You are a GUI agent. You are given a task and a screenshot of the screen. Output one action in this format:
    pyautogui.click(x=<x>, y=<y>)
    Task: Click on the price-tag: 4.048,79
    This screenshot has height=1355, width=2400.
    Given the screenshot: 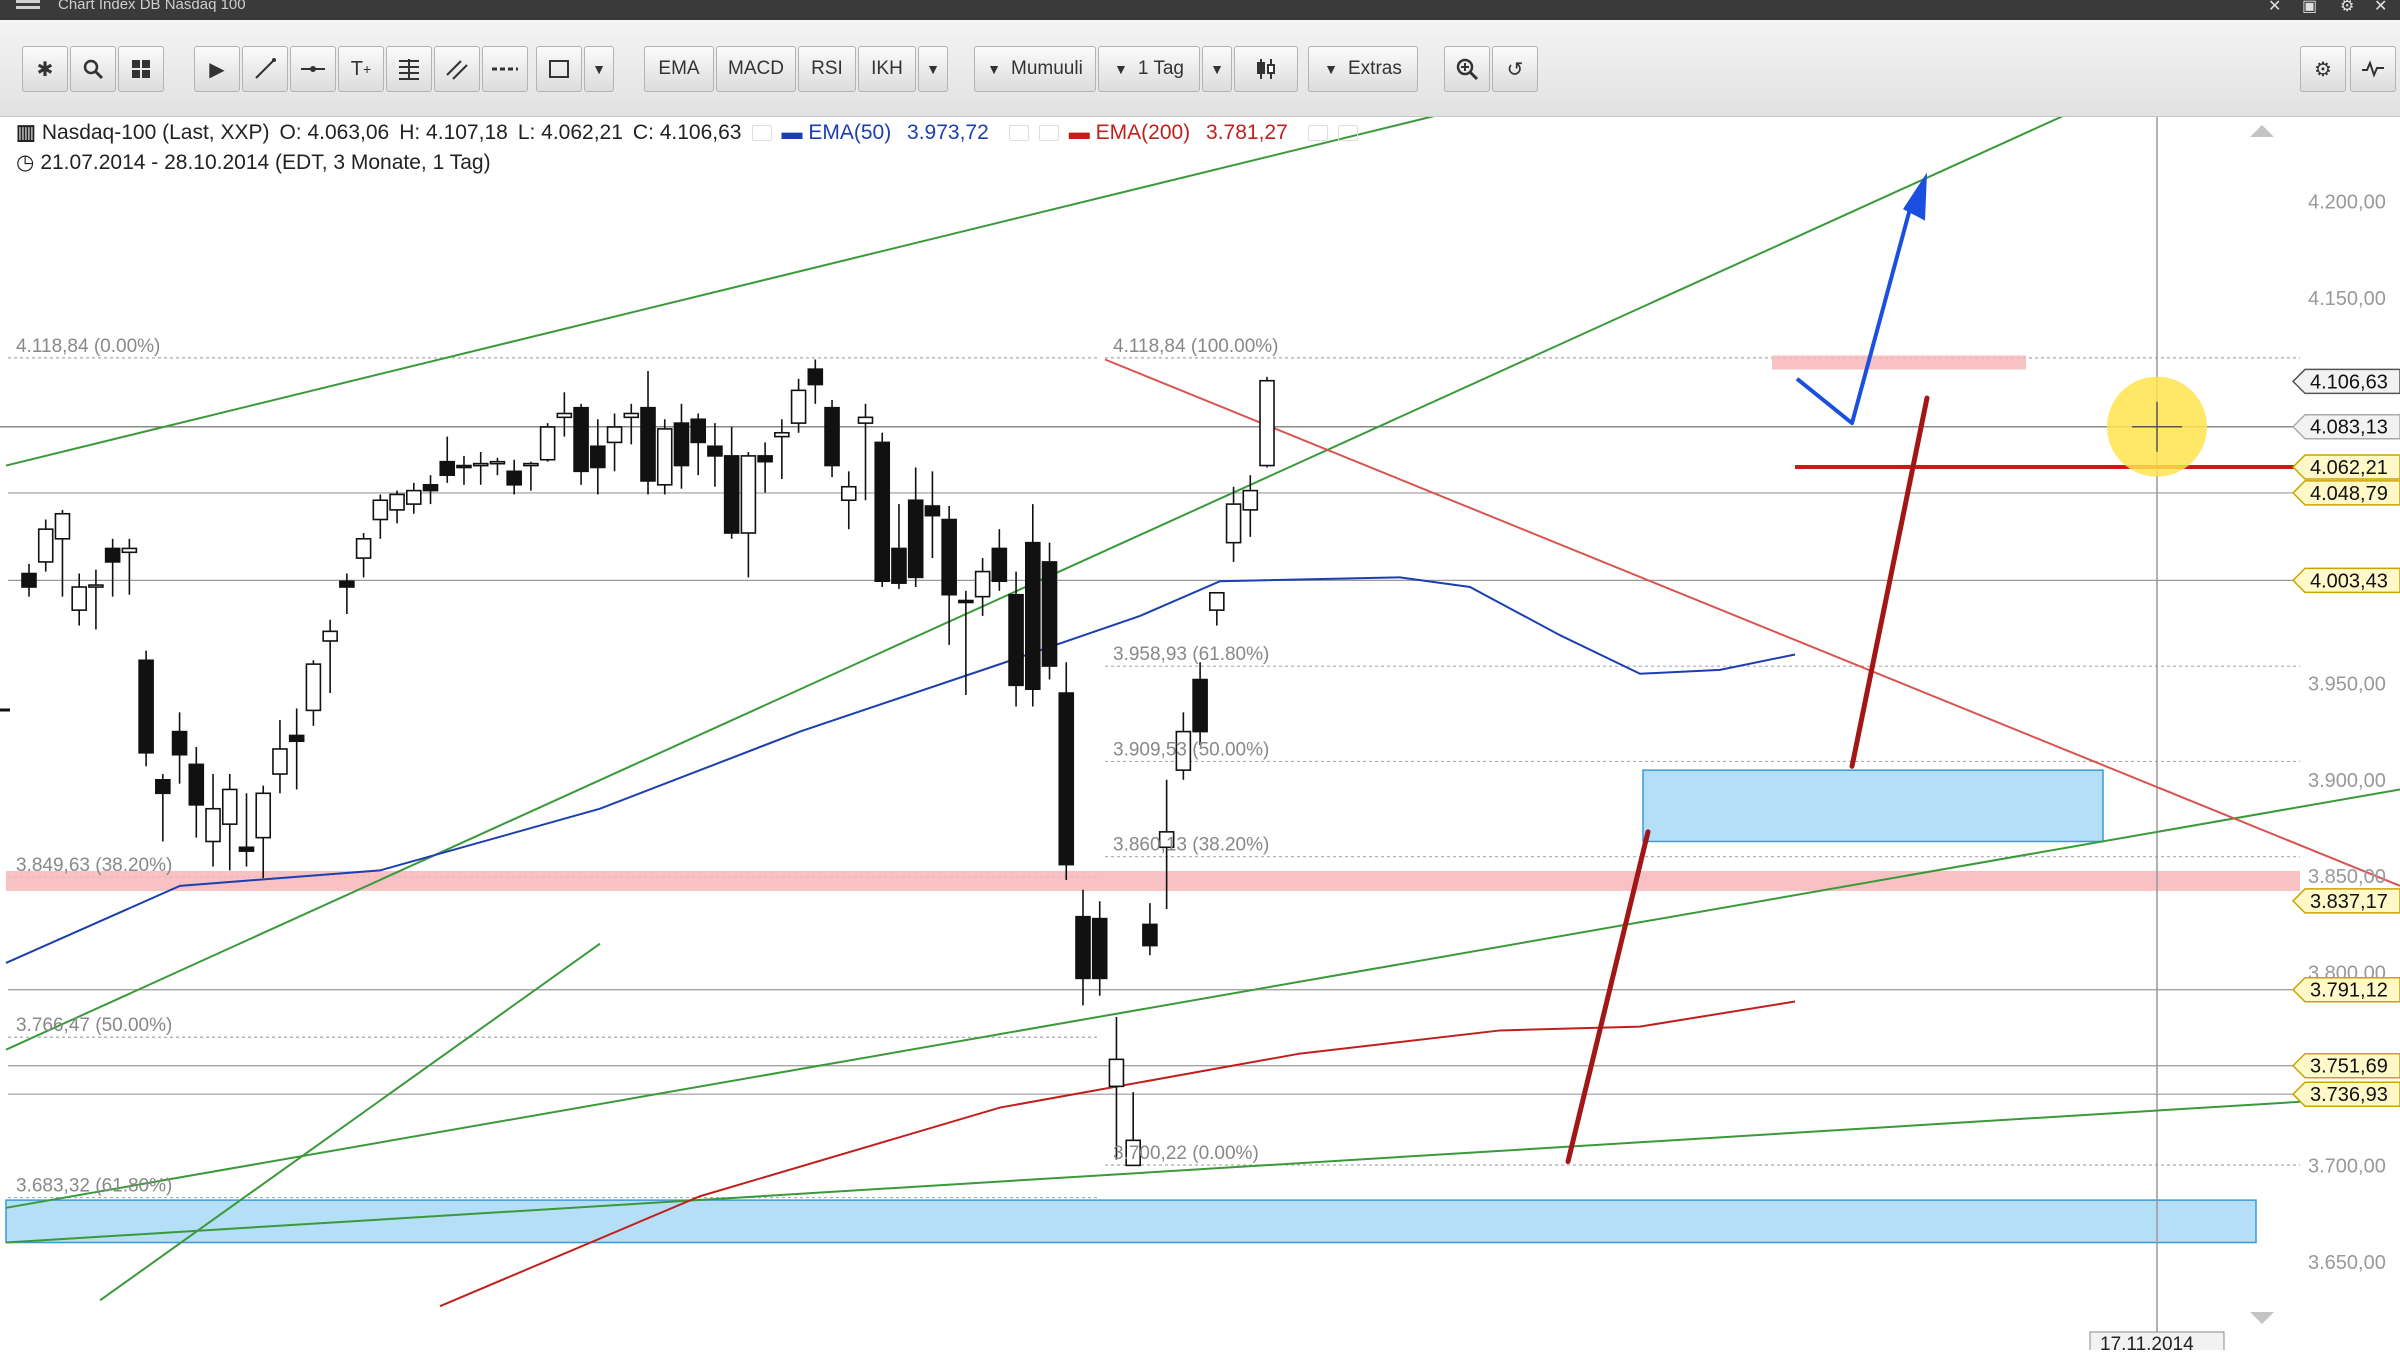 What is the action you would take?
    pyautogui.click(x=2345, y=493)
    